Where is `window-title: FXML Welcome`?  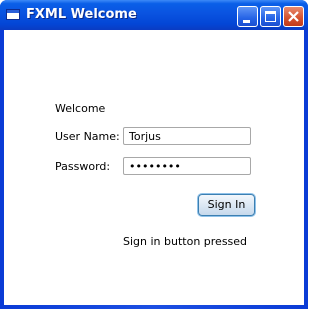
window-title: FXML Welcome is located at coordinates (81, 14).